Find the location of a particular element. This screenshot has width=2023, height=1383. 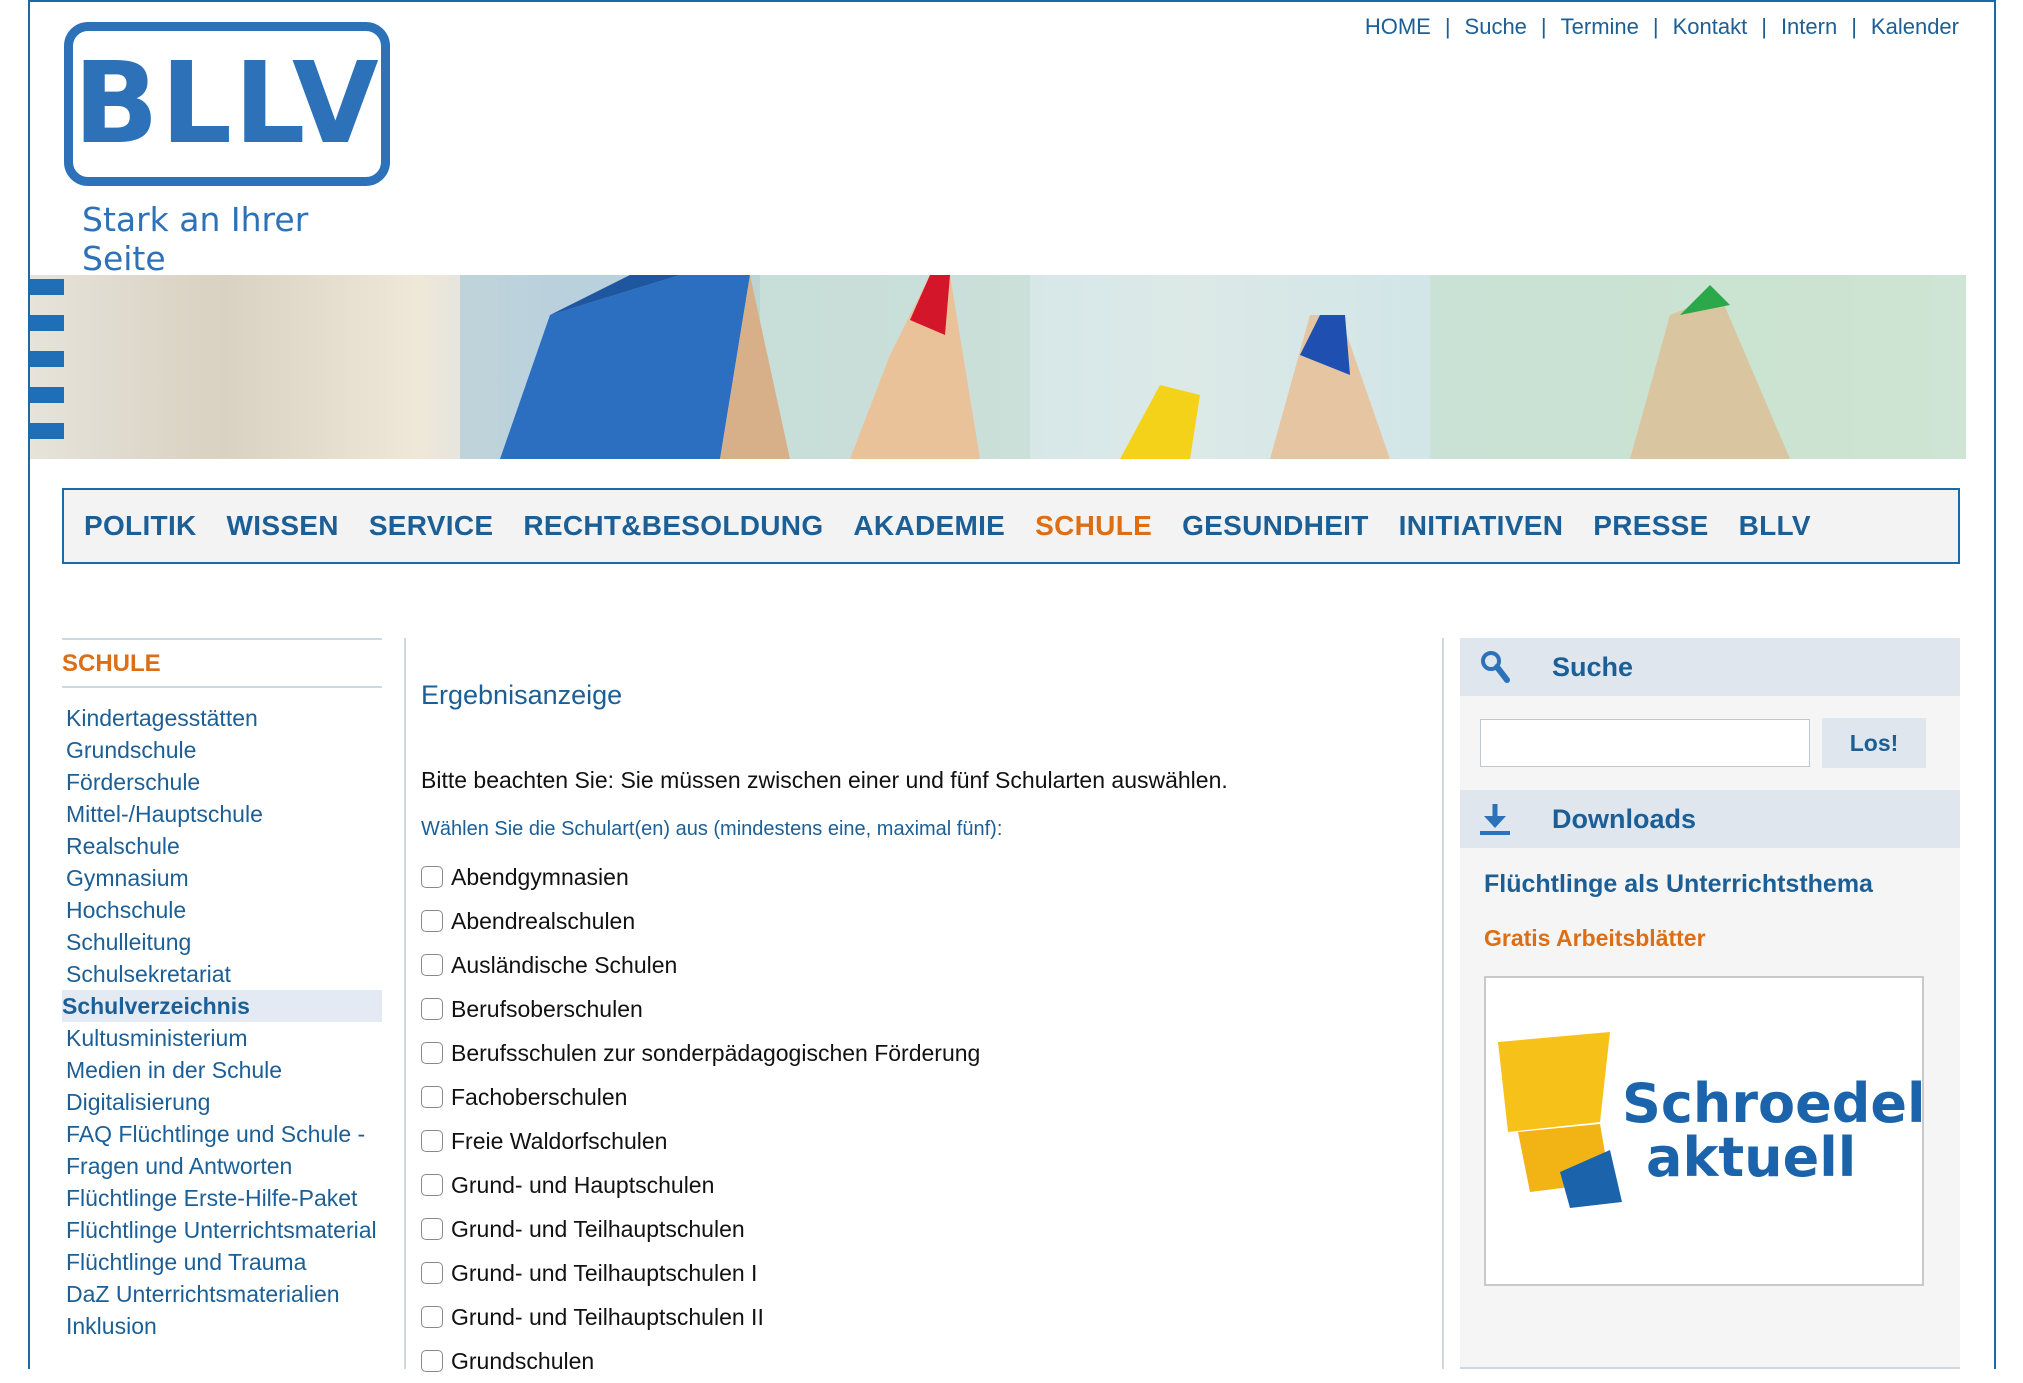

option-label: Abendrealschulen is located at coordinates (543, 920).